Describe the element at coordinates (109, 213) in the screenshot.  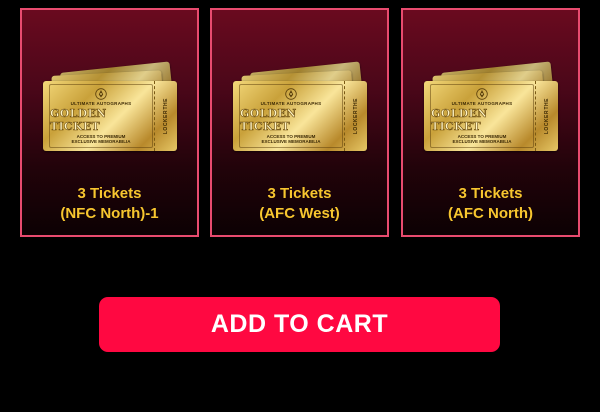
I see `product-division: (NFC North)-1` at that location.